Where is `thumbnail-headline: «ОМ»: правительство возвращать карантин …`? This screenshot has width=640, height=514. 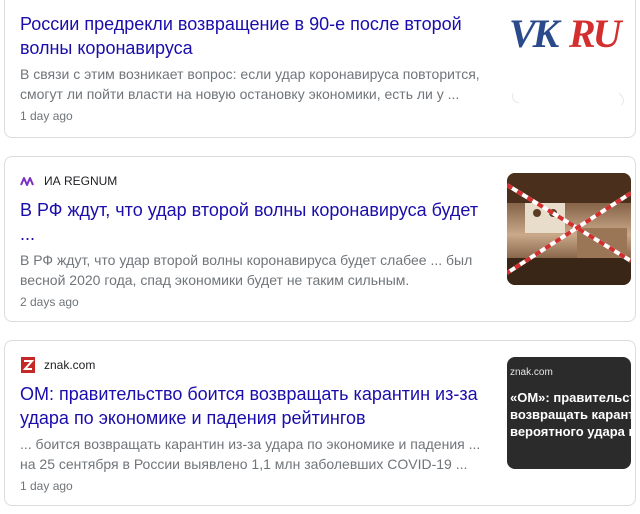
thumbnail-headline: «ОМ»: правительство возвращать карантин … is located at coordinates (569, 414).